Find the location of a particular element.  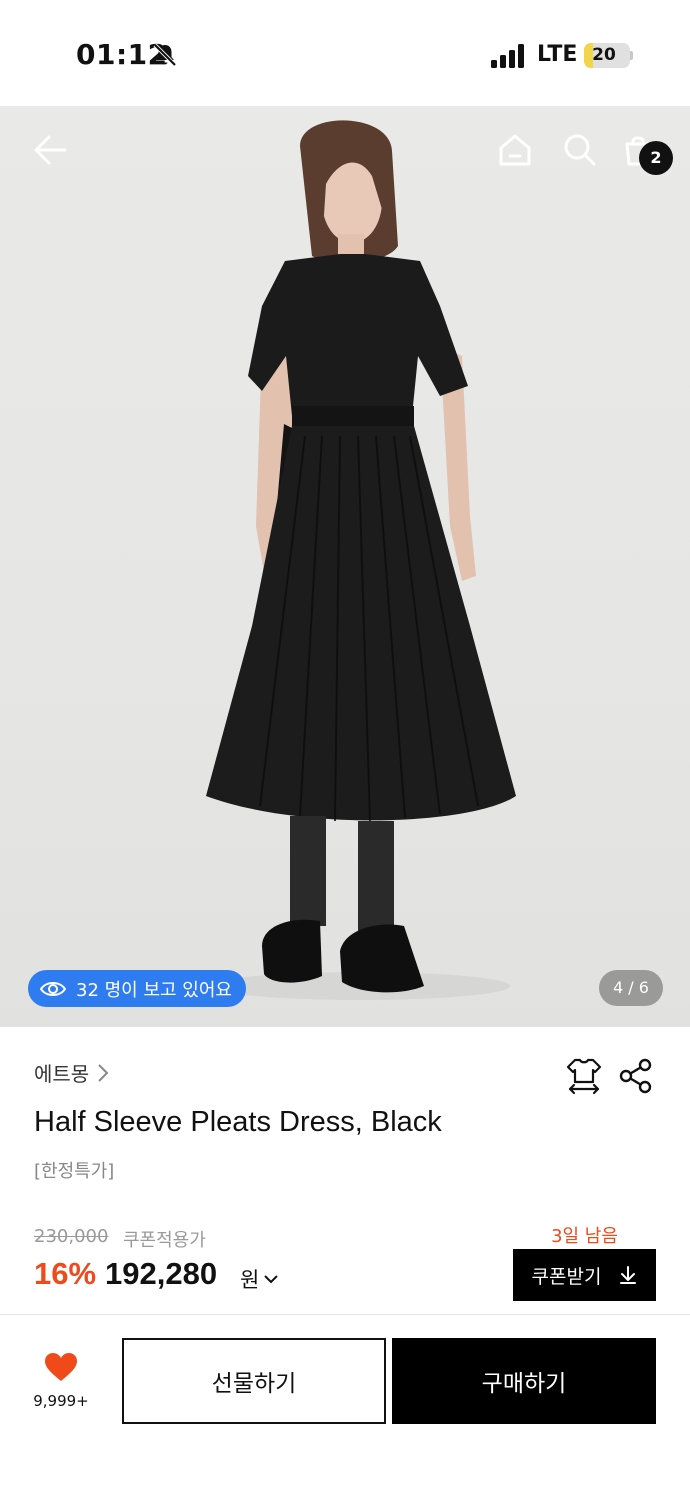

battery-level: 20 is located at coordinates (604, 55).